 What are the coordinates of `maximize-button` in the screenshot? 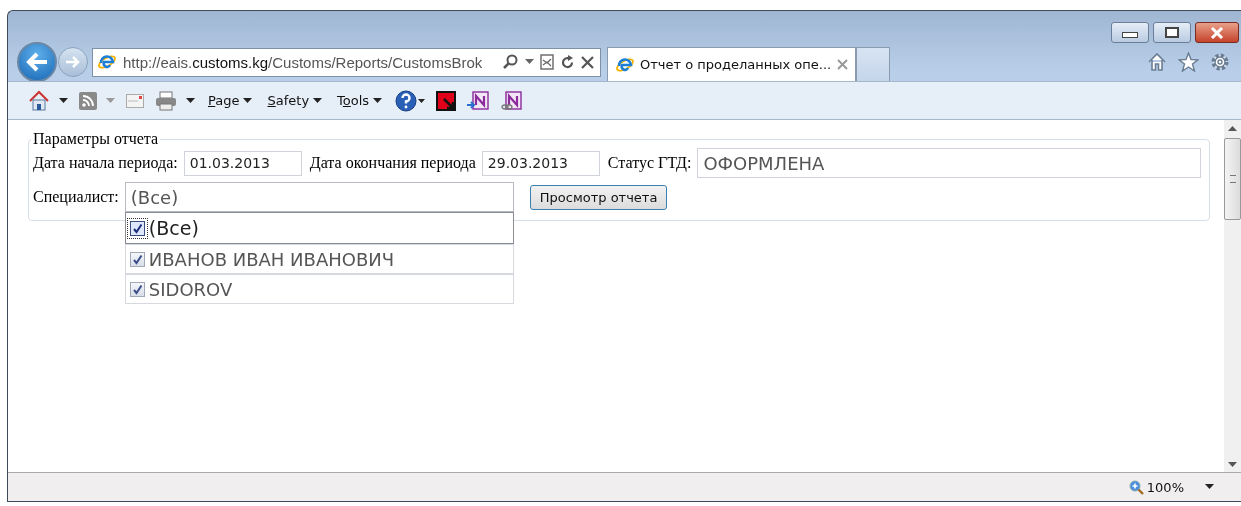 It's located at (1172, 32).